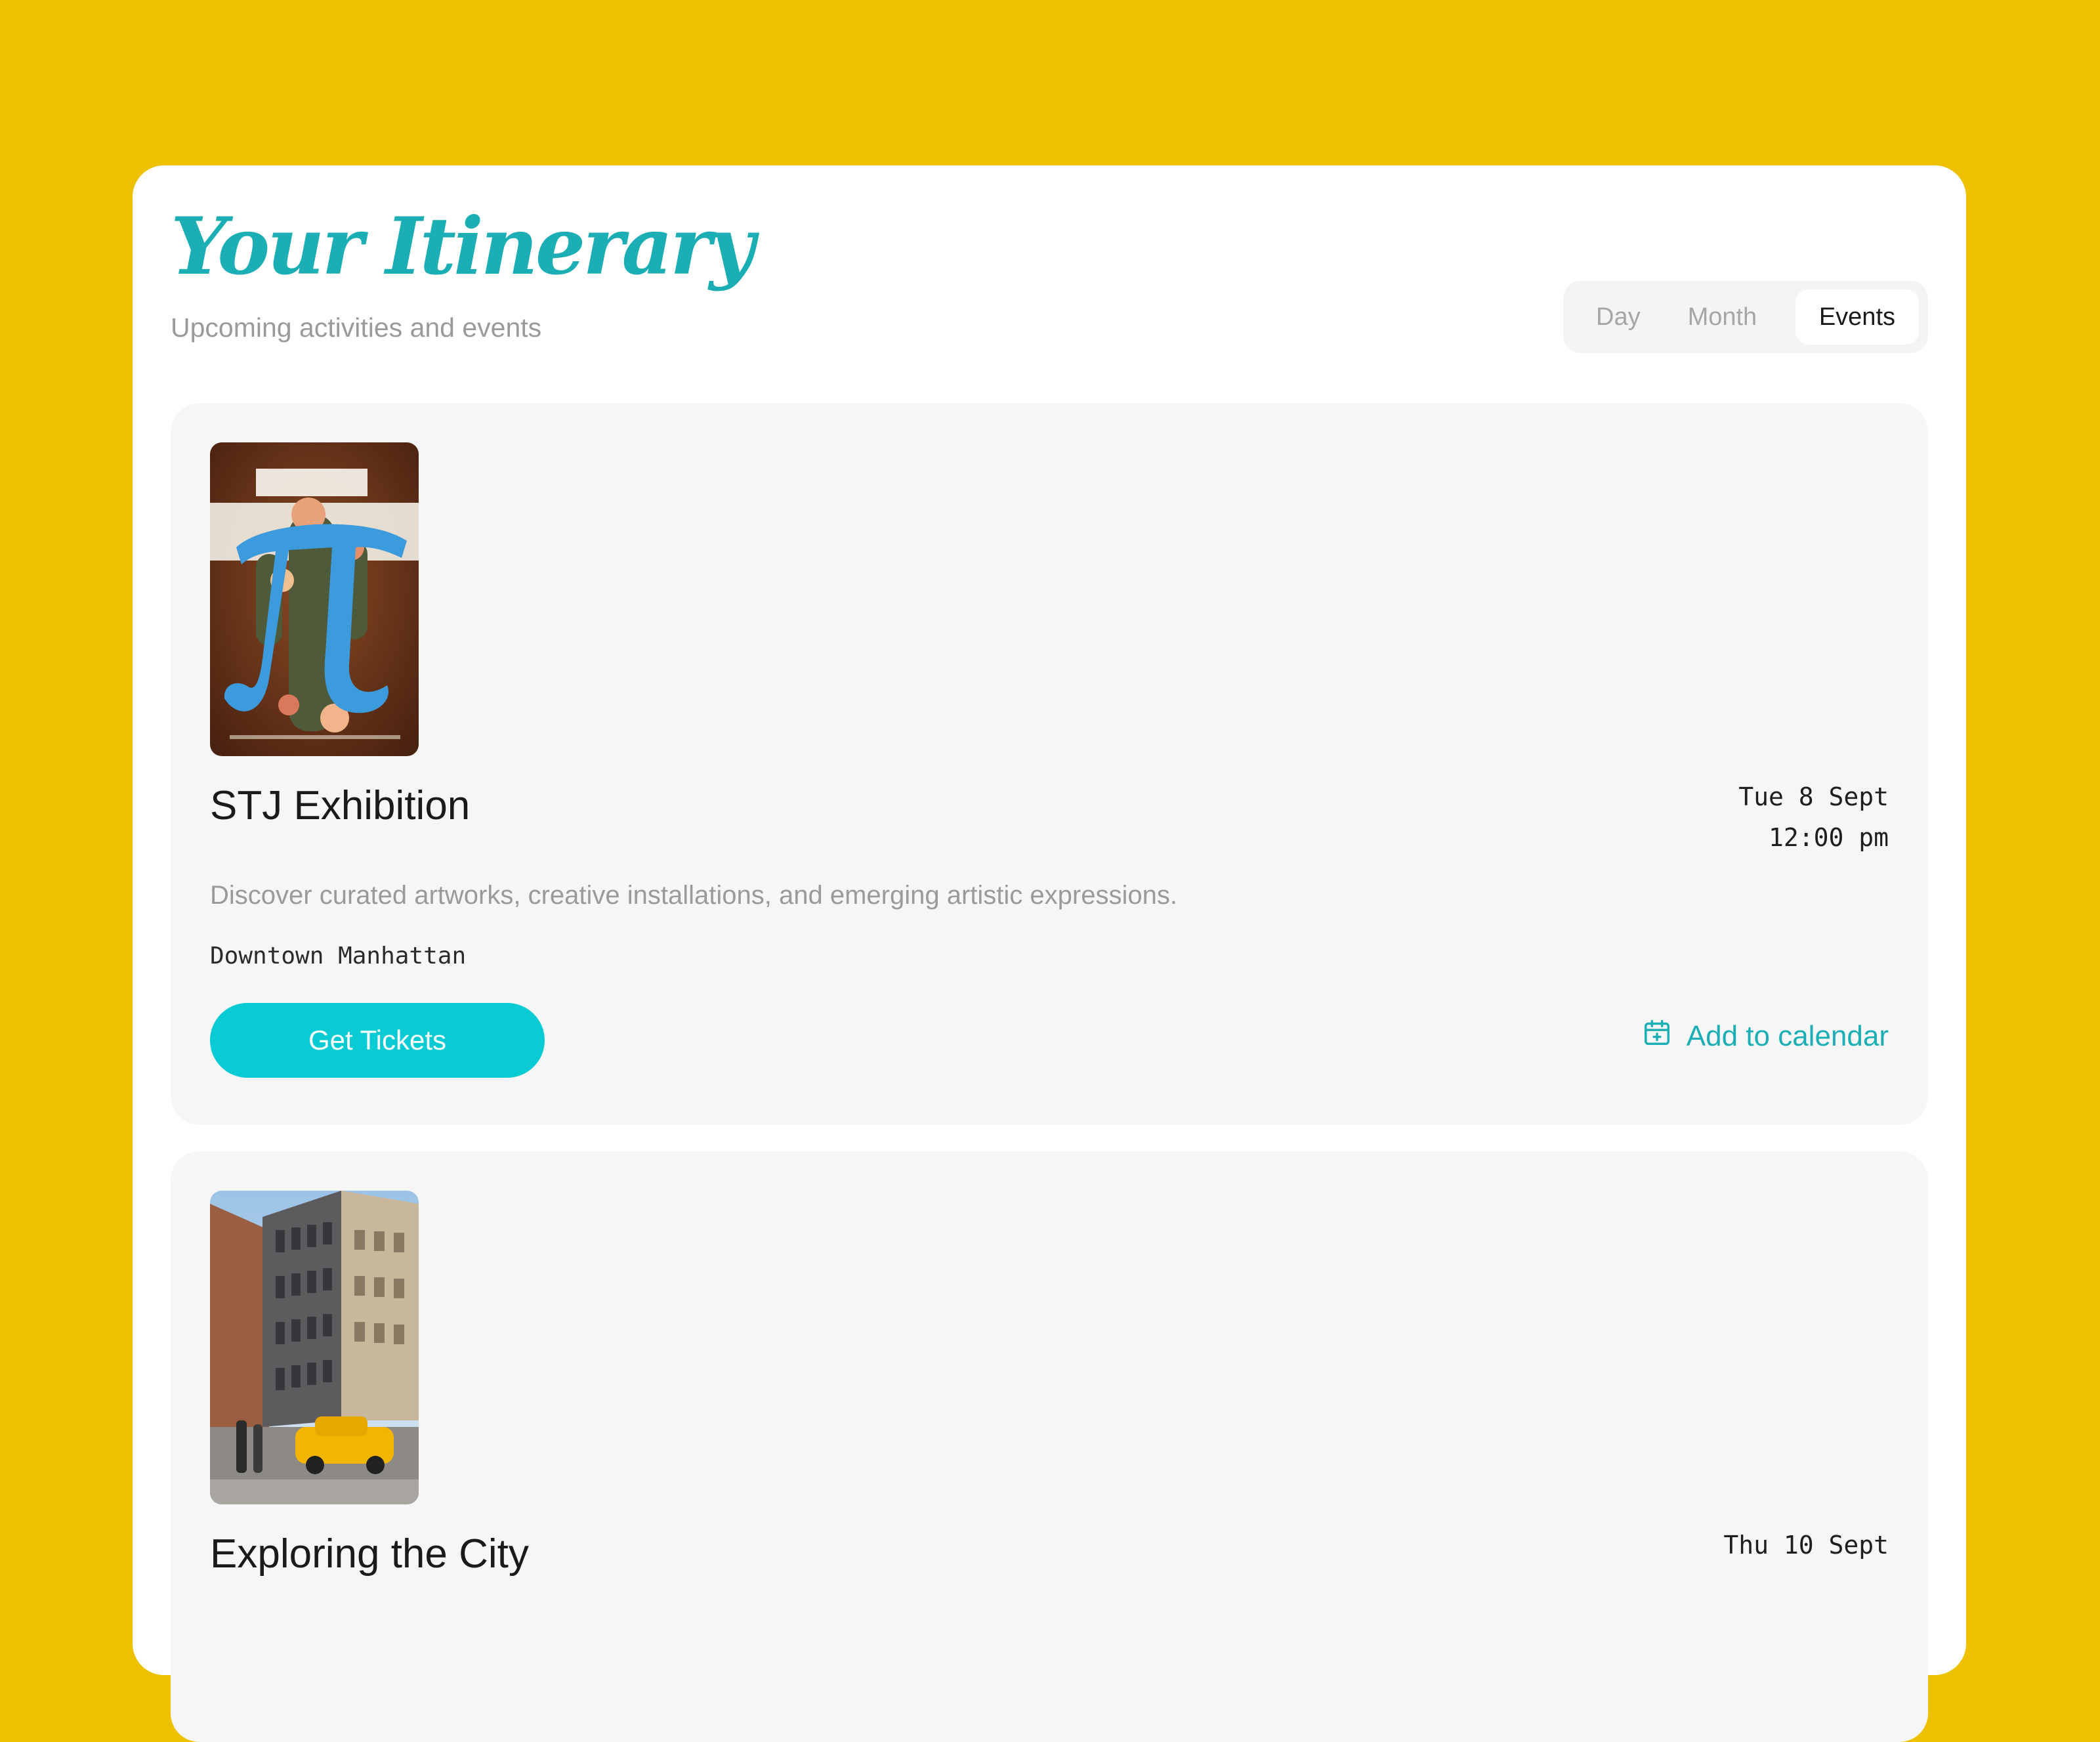  What do you see at coordinates (1806, 1545) in the screenshot?
I see `event-date: Thu 10 Sept` at bounding box center [1806, 1545].